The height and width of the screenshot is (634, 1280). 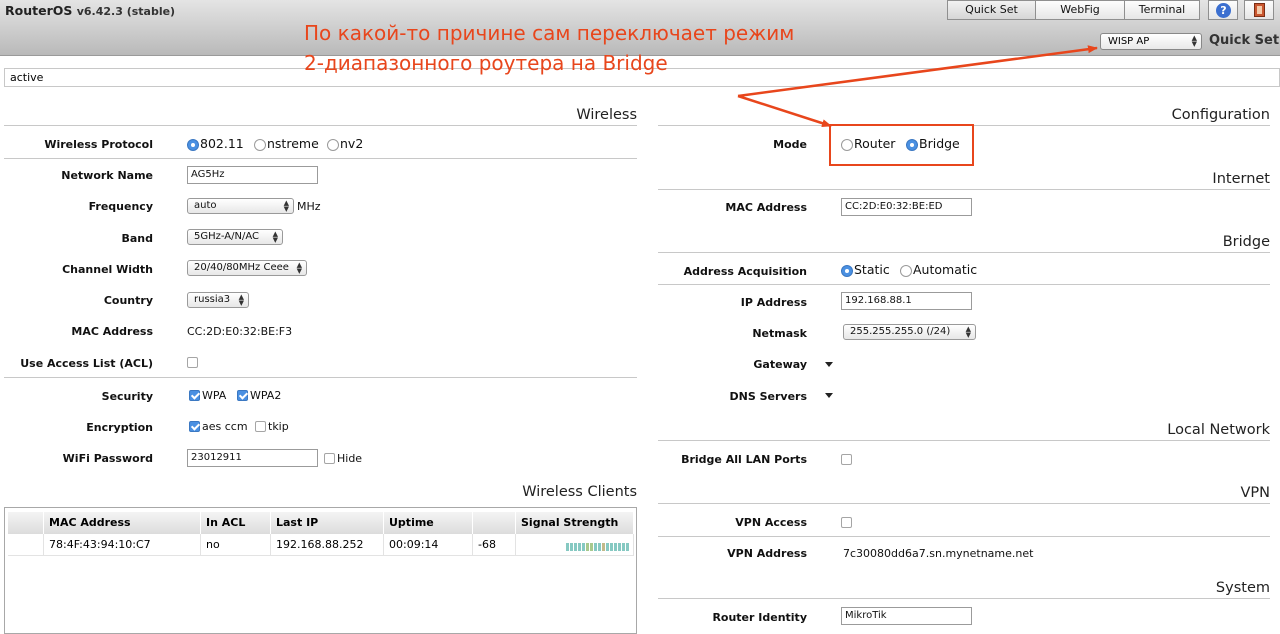 I want to click on country-value: russia3, so click(x=212, y=299).